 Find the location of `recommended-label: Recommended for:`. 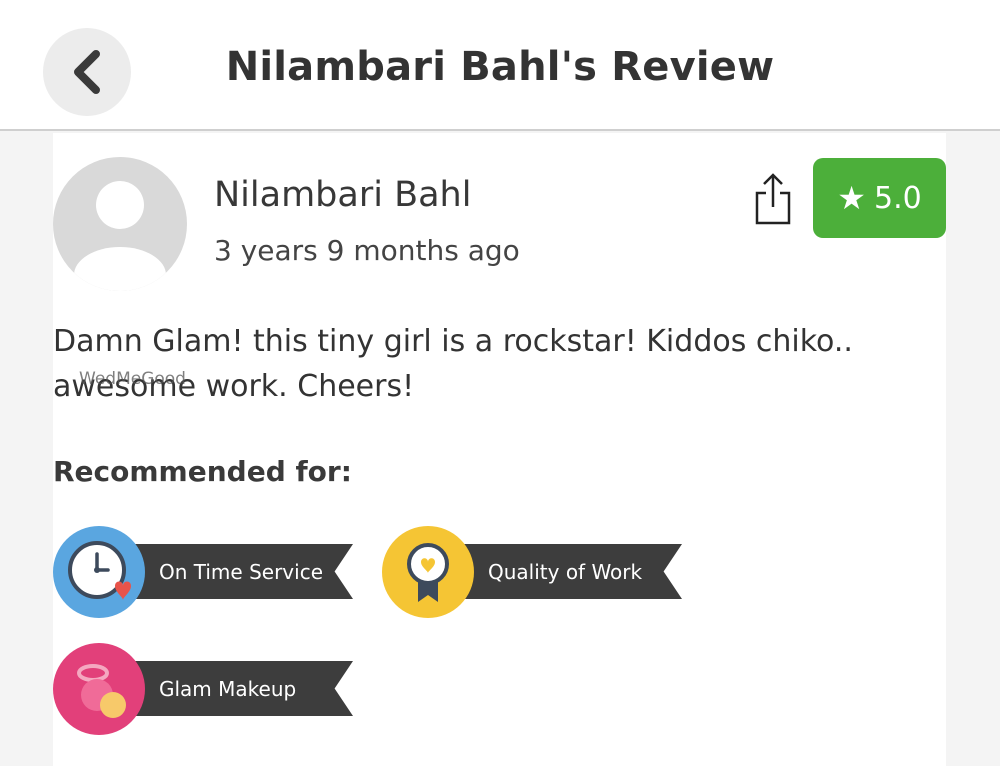

recommended-label: Recommended for: is located at coordinates (202, 471).